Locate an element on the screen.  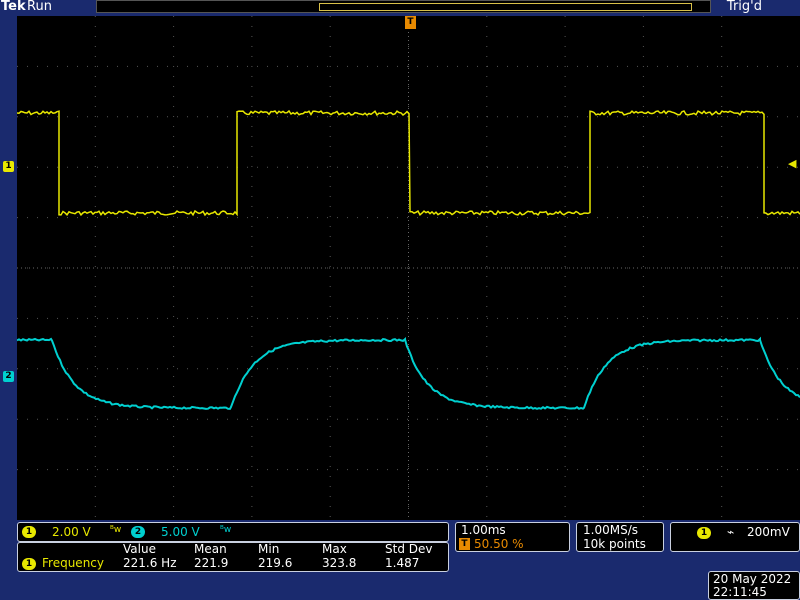
measurement-max: 323.8 is located at coordinates (339, 563).